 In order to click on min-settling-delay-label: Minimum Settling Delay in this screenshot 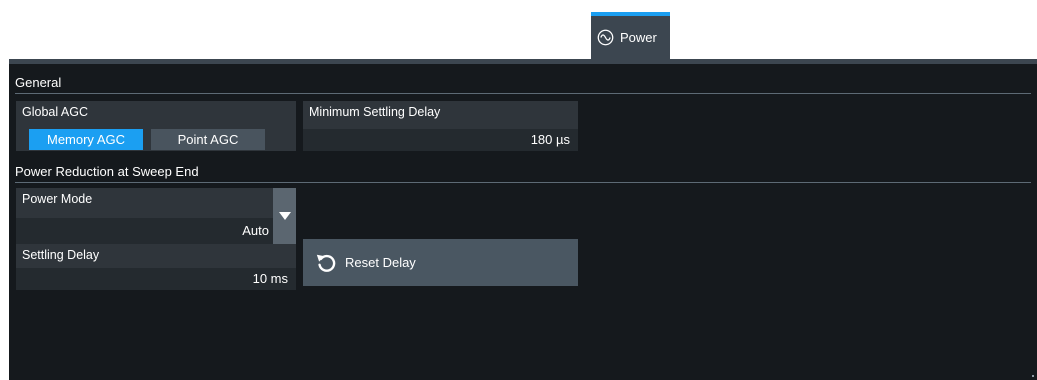, I will do `click(375, 112)`.